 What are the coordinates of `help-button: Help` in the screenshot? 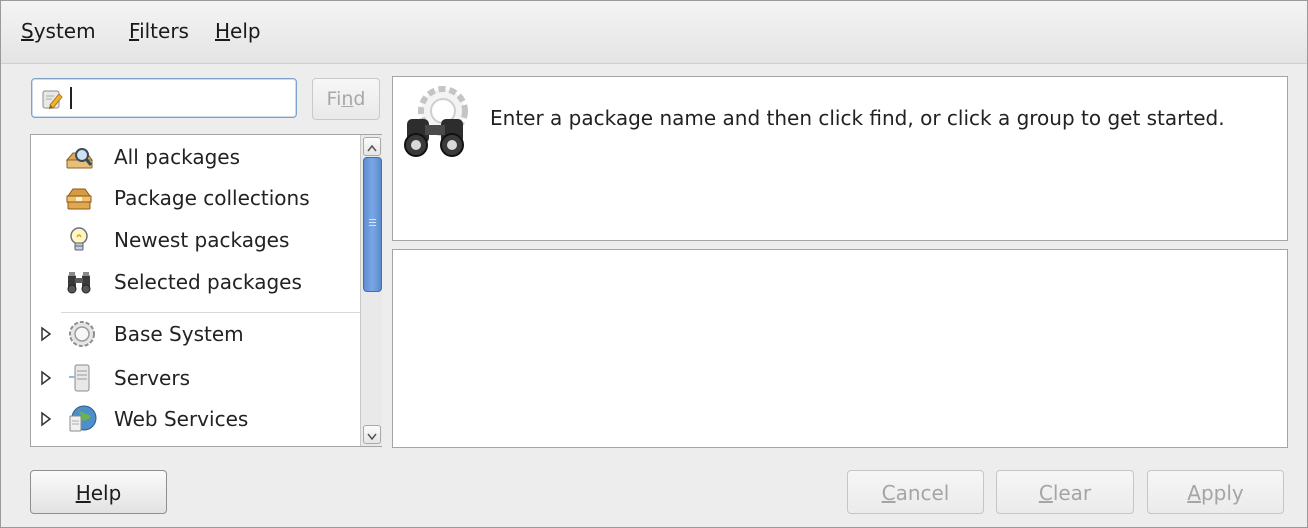 It's located at (98, 492).